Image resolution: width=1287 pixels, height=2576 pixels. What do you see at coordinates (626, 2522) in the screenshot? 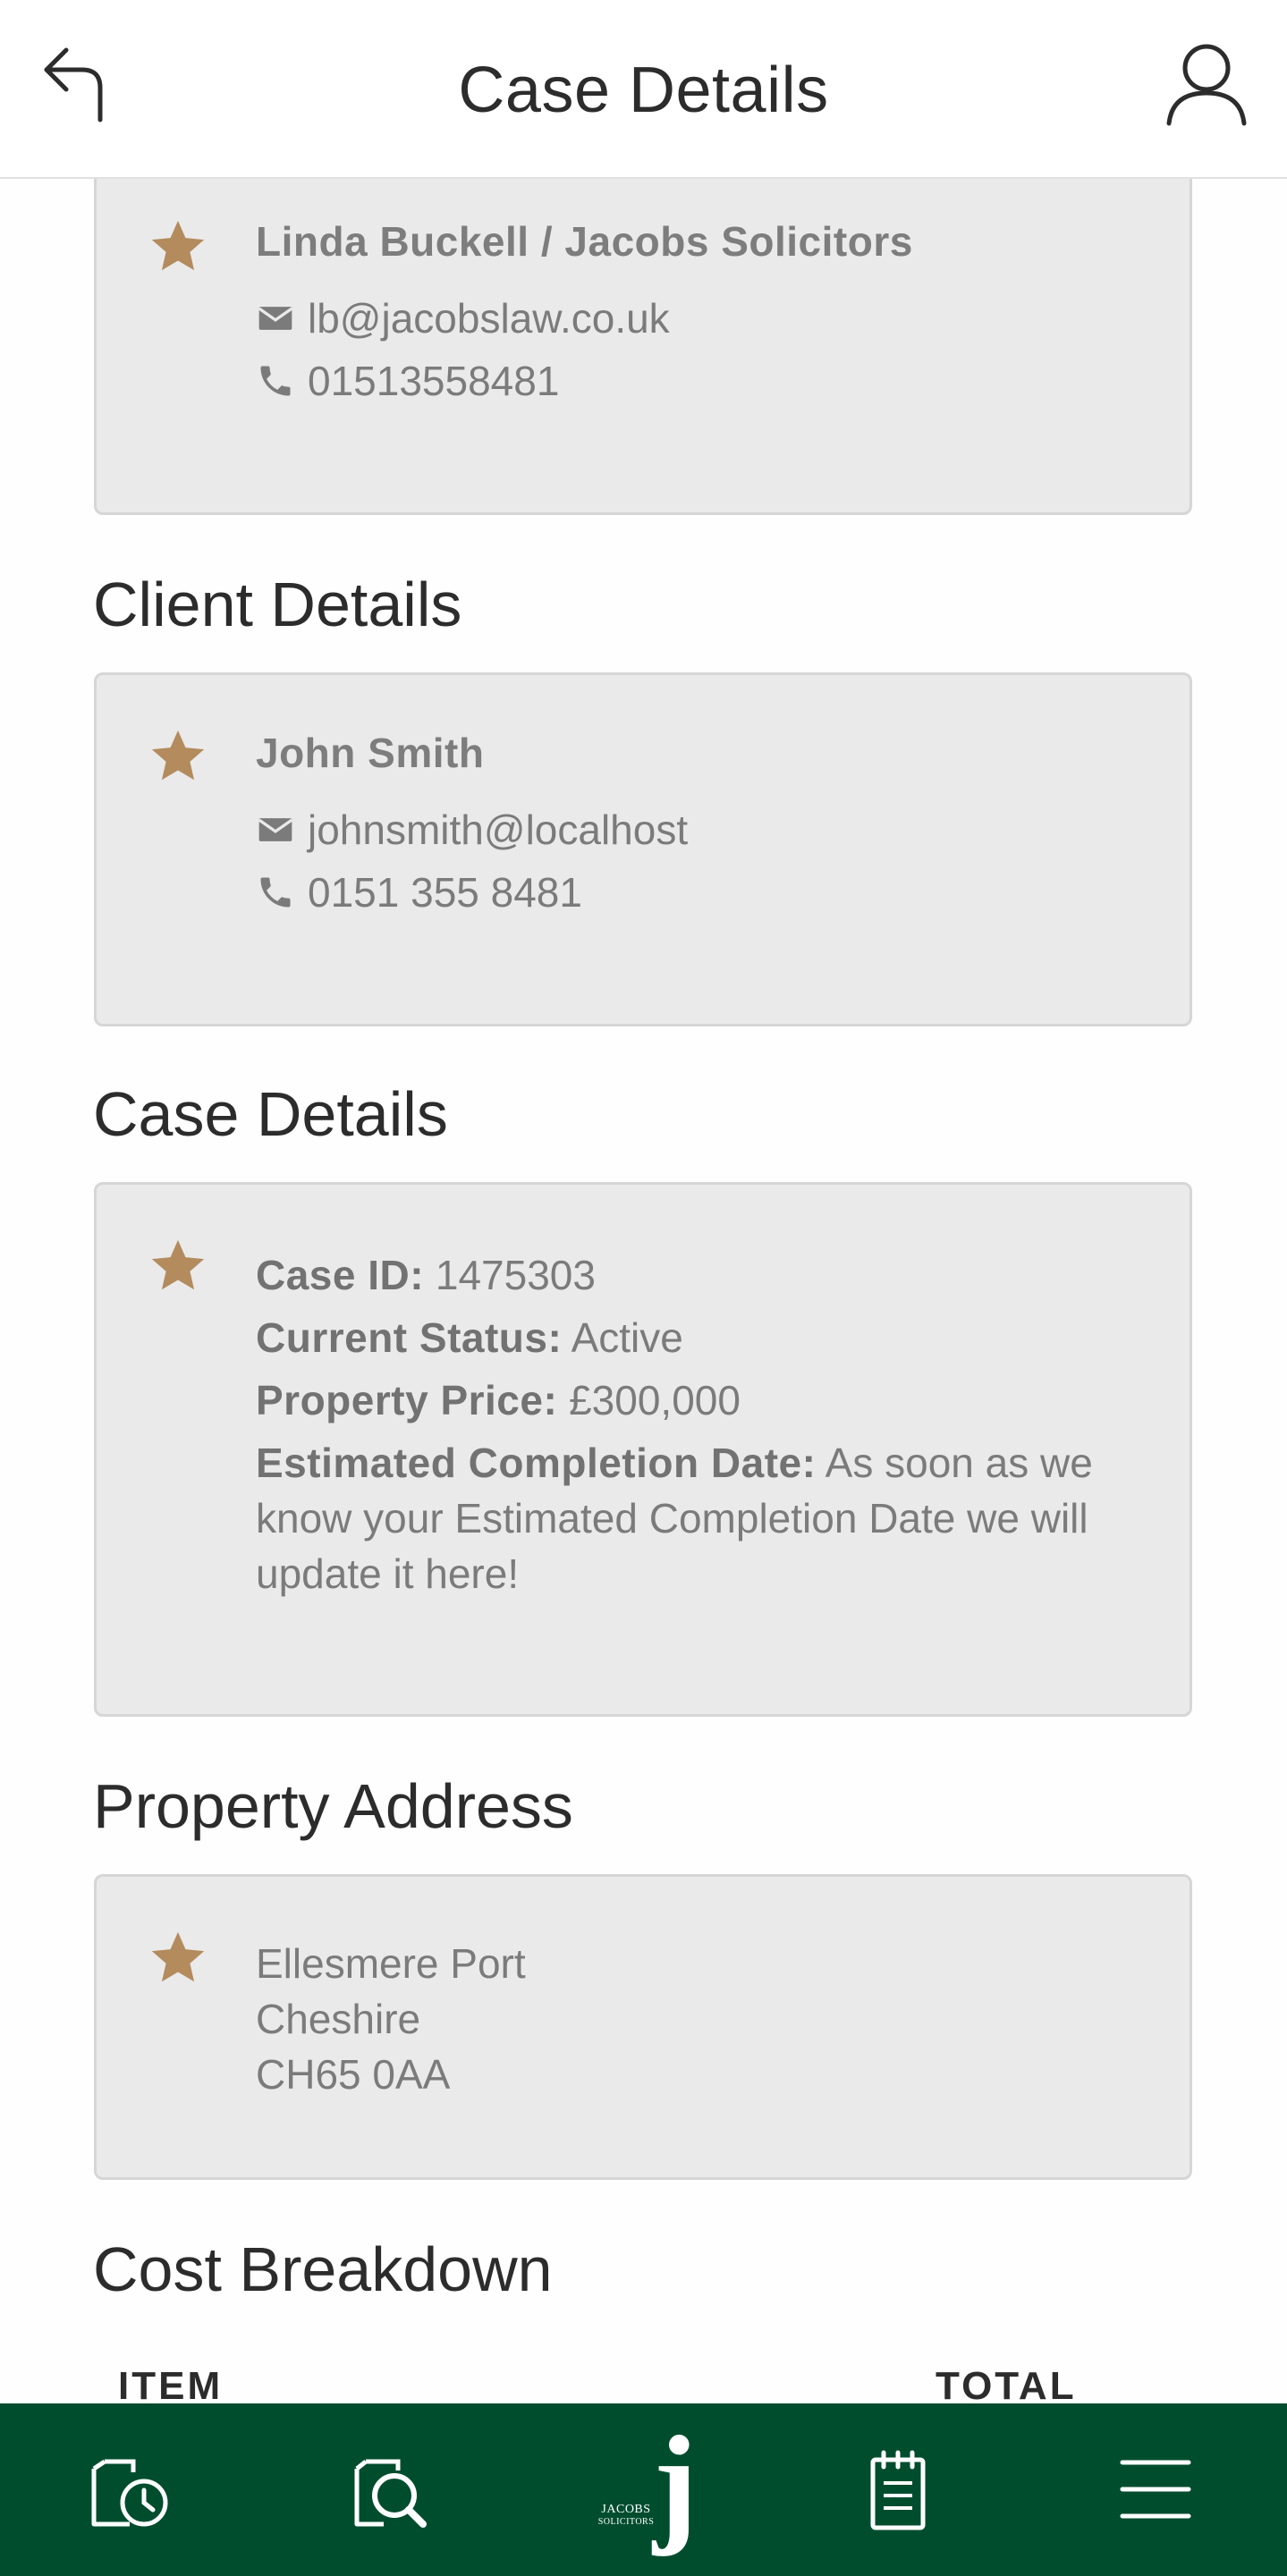
I see `logo-line-2: SOLICITORS` at bounding box center [626, 2522].